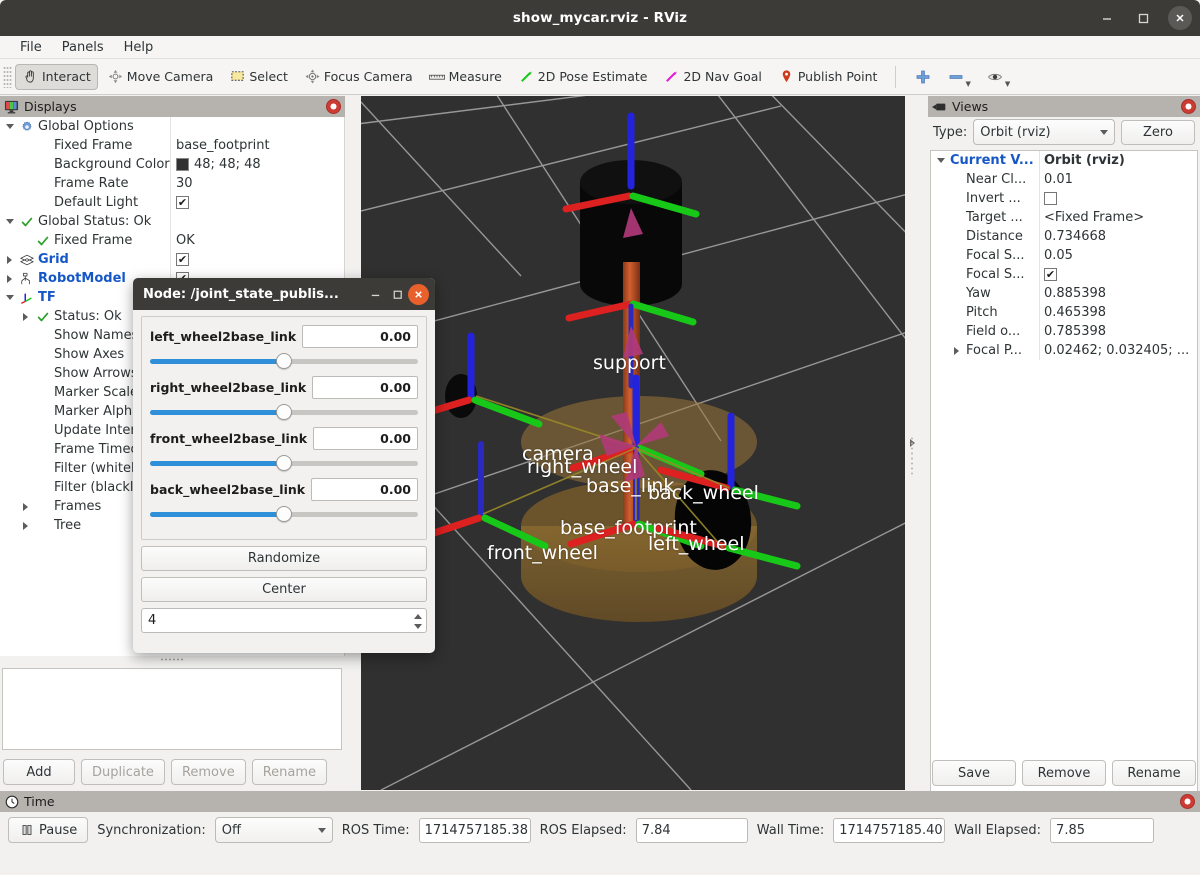 The height and width of the screenshot is (875, 1200). I want to click on tree-row-value: 0.785398, so click(1118, 331).